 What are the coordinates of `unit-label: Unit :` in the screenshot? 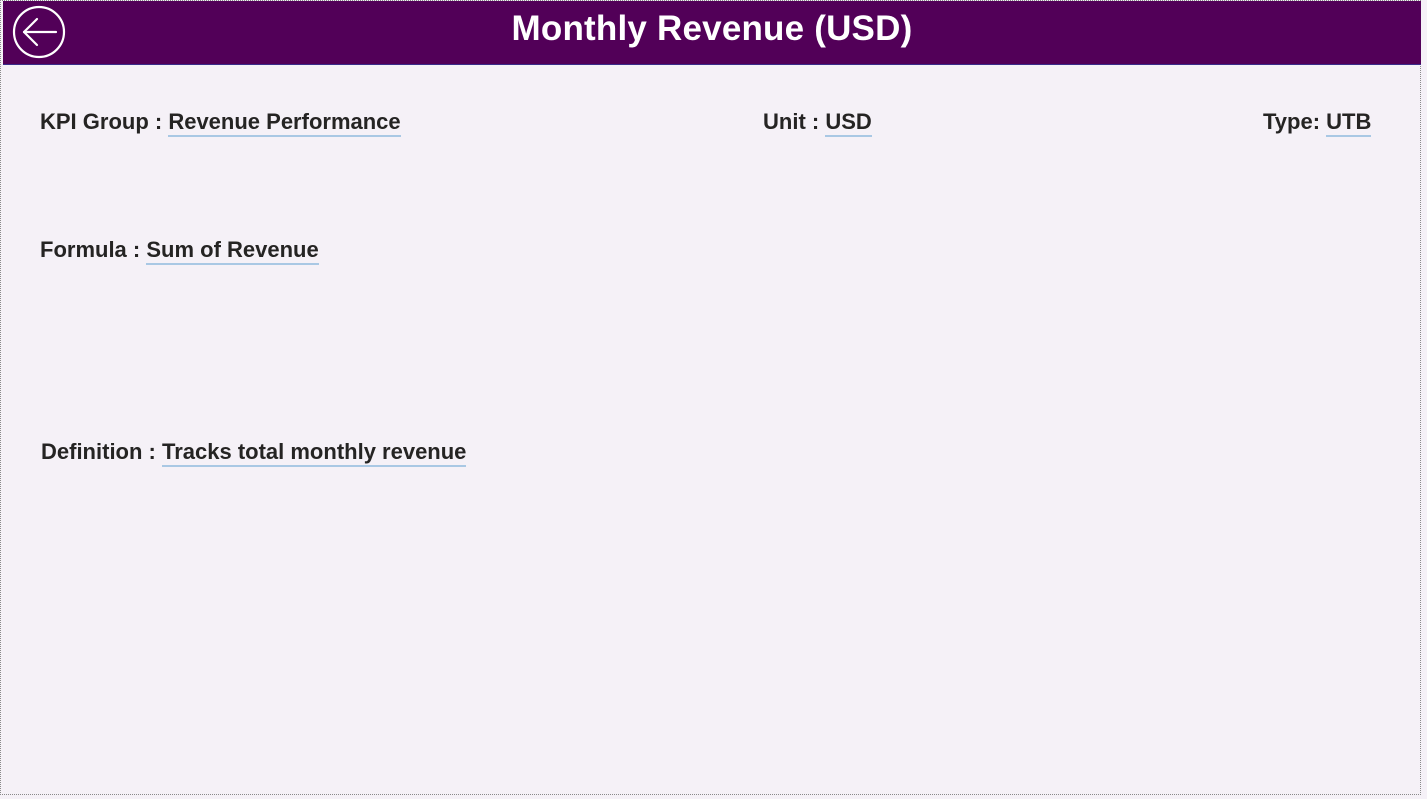 It's located at (794, 121).